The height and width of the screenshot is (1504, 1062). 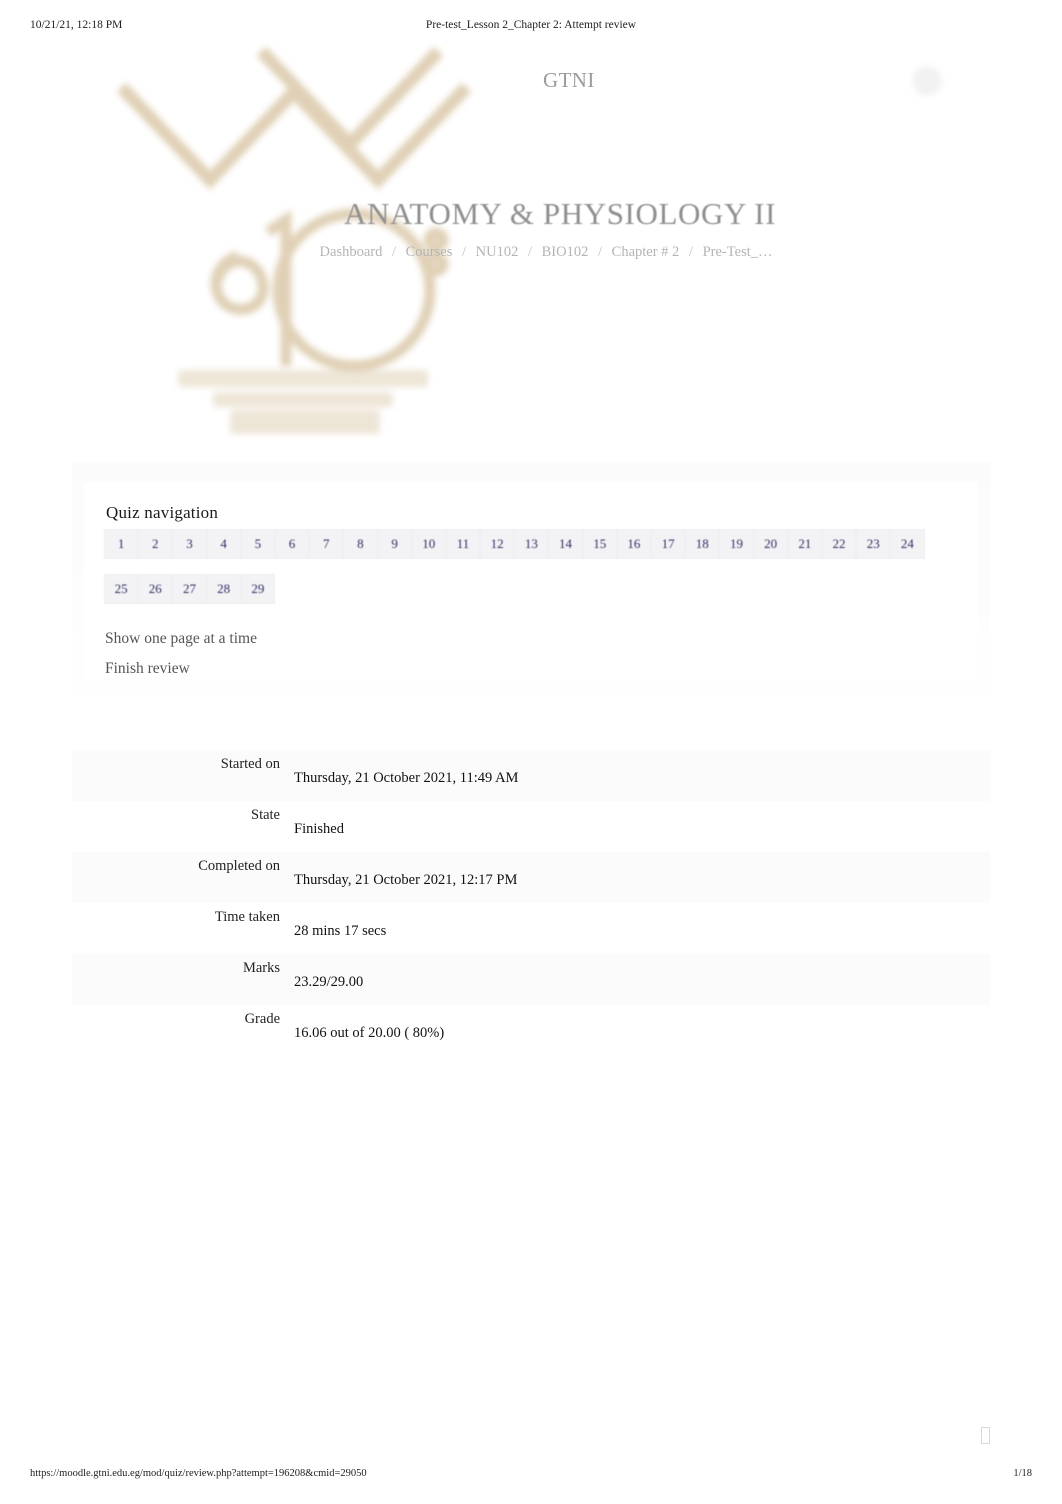 What do you see at coordinates (155, 589) in the screenshot?
I see `quiz-question-button: 26` at bounding box center [155, 589].